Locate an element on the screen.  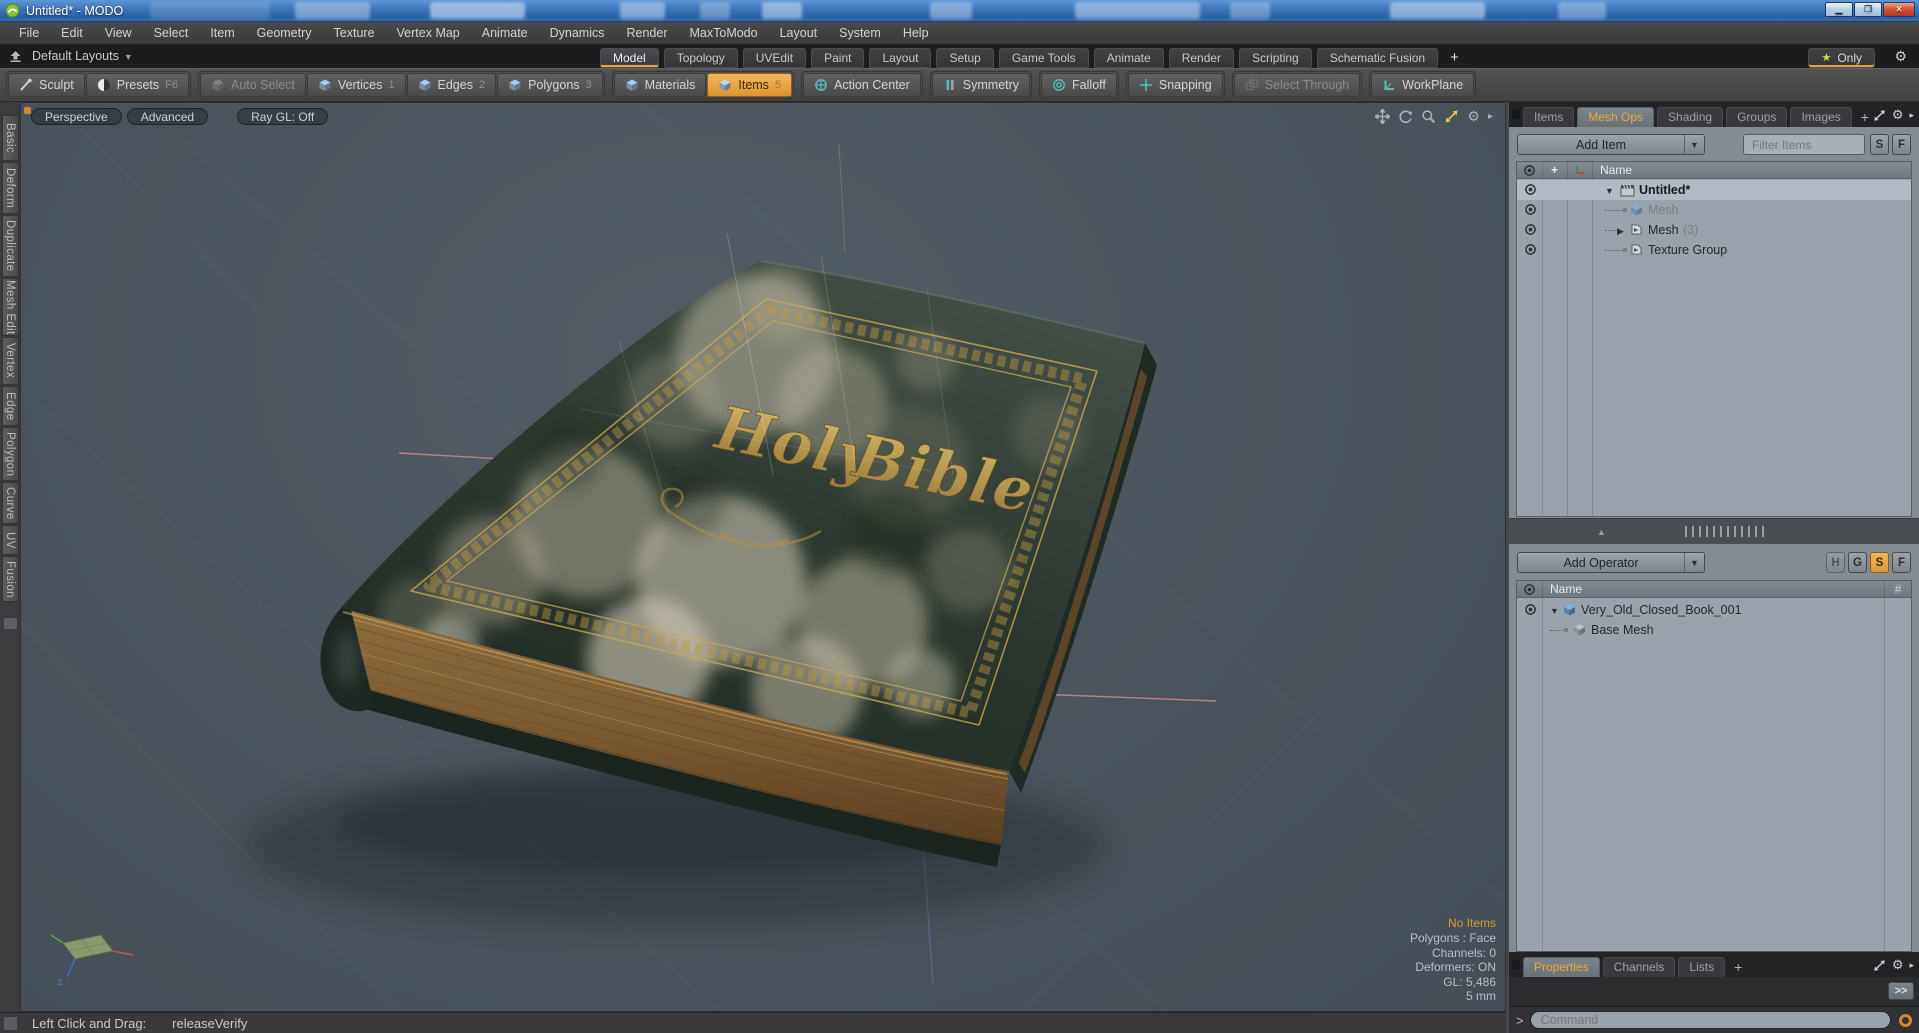
operator-row-base-mesh: Base Mesh is located at coordinates (1714, 630).